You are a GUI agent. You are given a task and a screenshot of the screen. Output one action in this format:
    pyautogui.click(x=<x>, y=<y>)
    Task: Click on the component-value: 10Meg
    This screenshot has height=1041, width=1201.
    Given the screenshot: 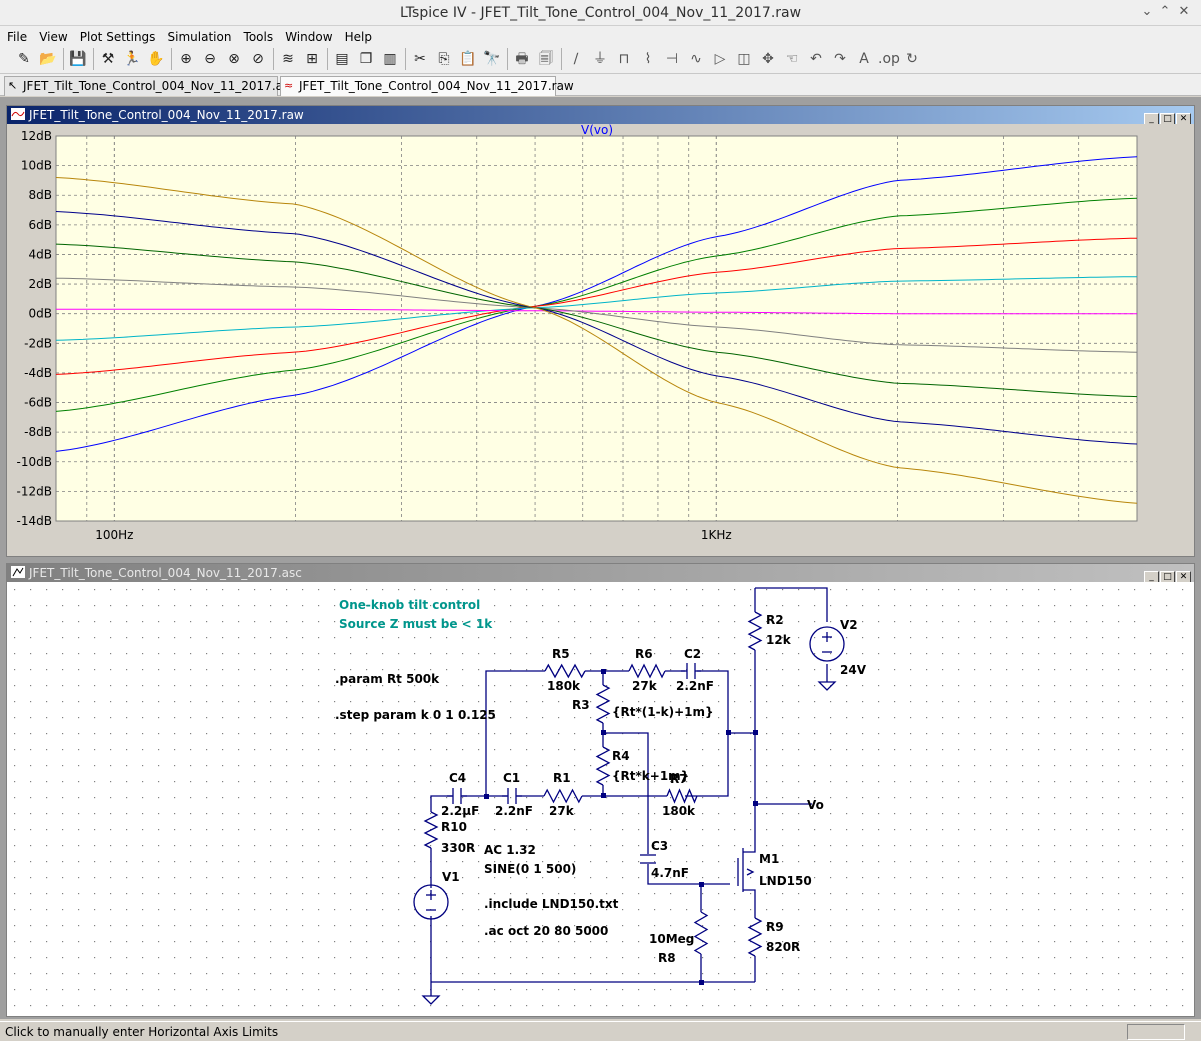 What is the action you would take?
    pyautogui.click(x=671, y=939)
    